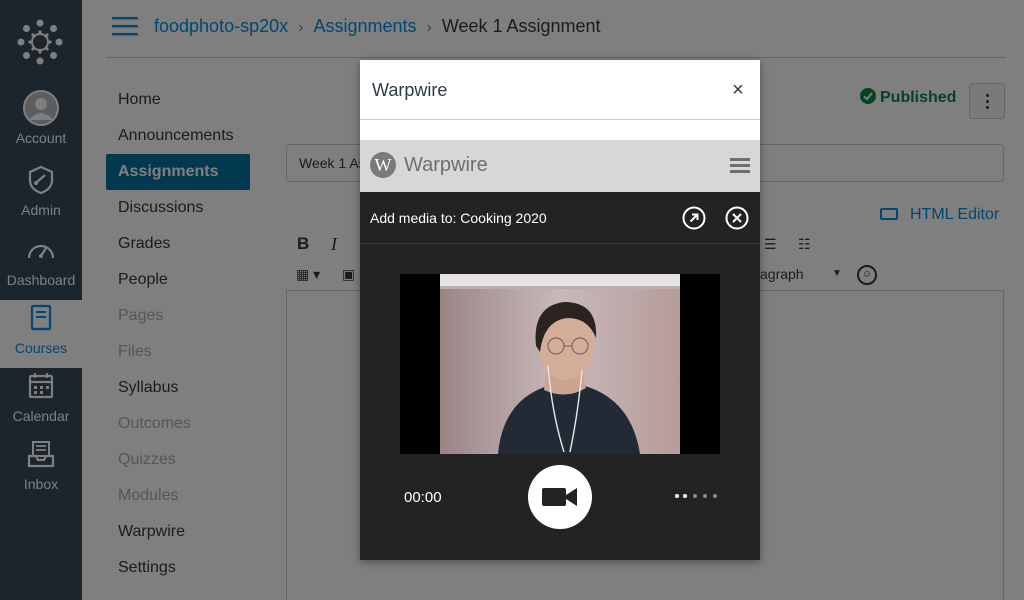 The height and width of the screenshot is (600, 1024). What do you see at coordinates (737, 218) in the screenshot?
I see `close-circle-icon` at bounding box center [737, 218].